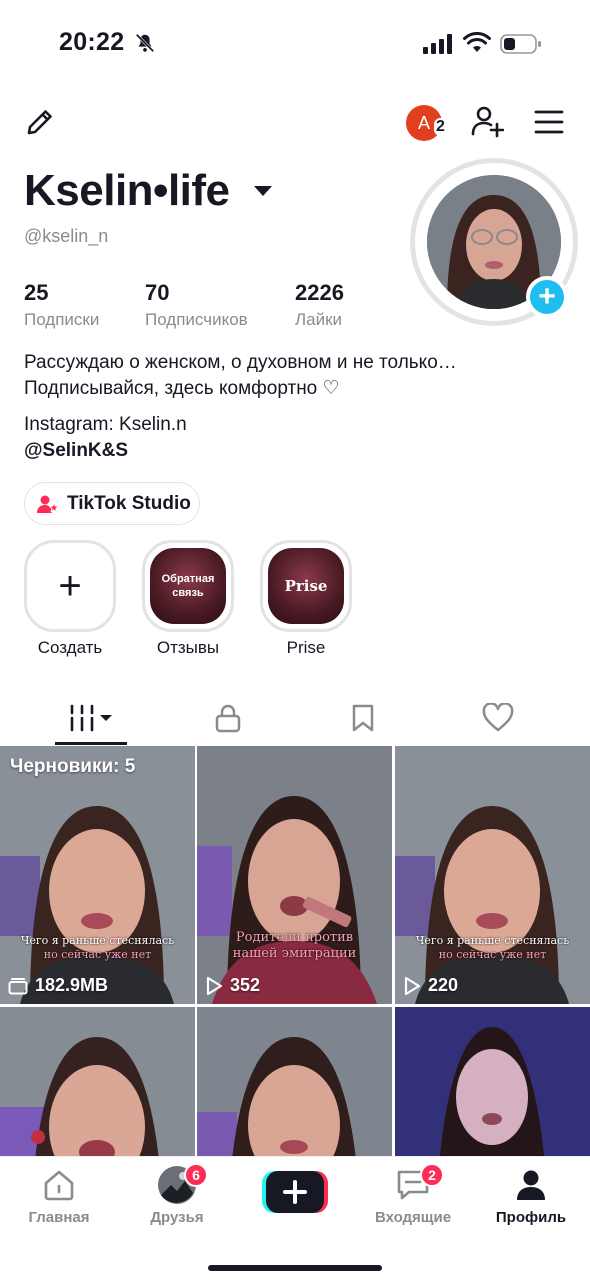 This screenshot has height=1280, width=590. What do you see at coordinates (319, 319) in the screenshot?
I see `stat-label: Лайки` at bounding box center [319, 319].